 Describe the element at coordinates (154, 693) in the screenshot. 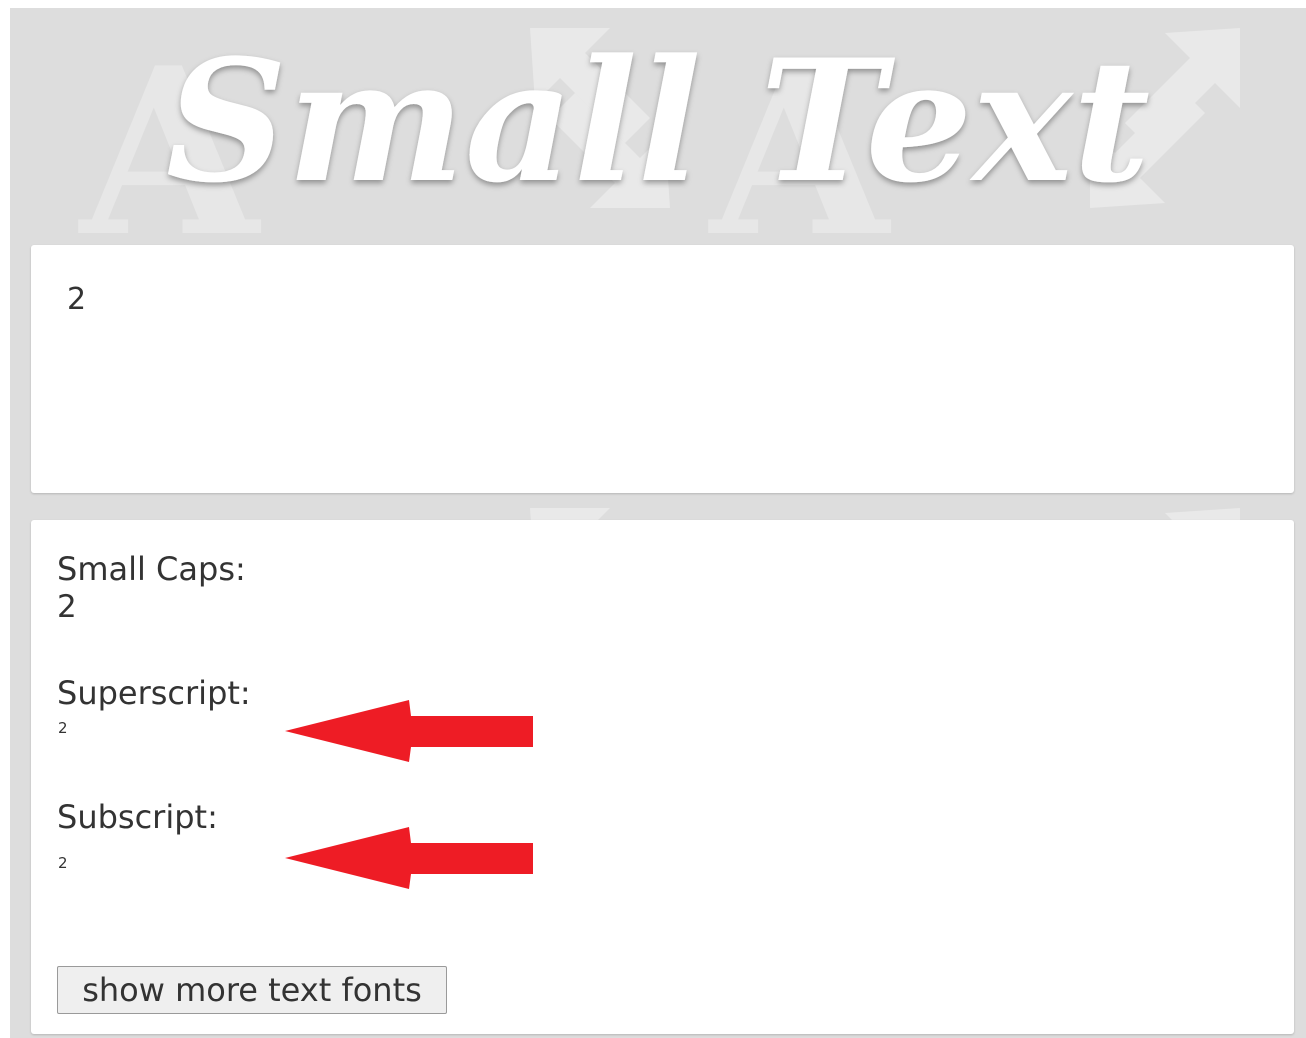

I see `superscript-label: Superscript:` at that location.